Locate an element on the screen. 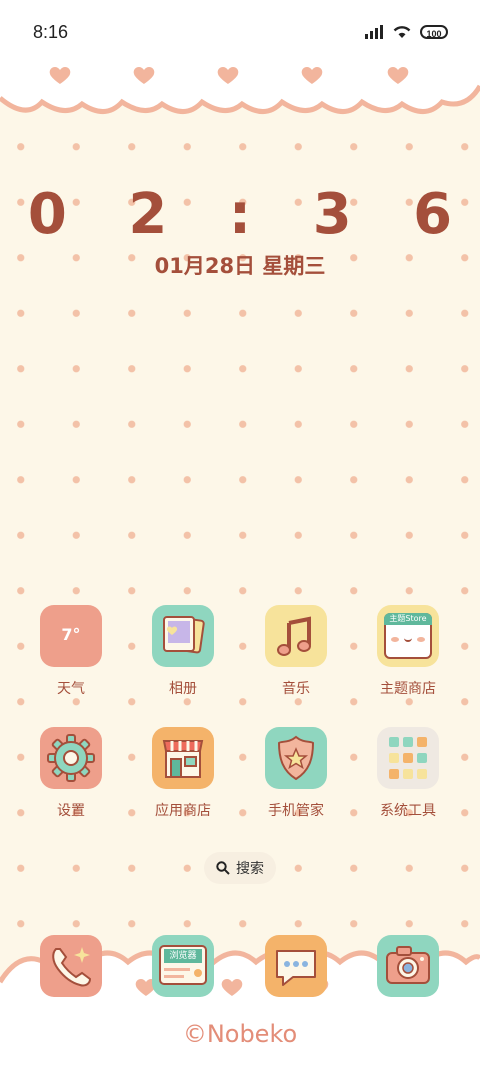 This screenshot has width=480, height=1067. weather-icon: 7° is located at coordinates (71, 636).